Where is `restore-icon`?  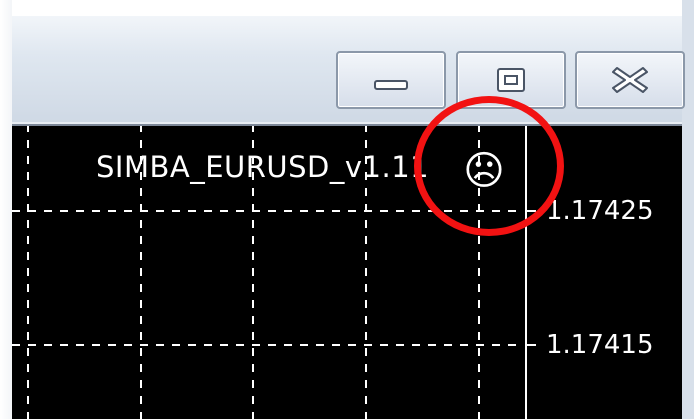 restore-icon is located at coordinates (511, 80).